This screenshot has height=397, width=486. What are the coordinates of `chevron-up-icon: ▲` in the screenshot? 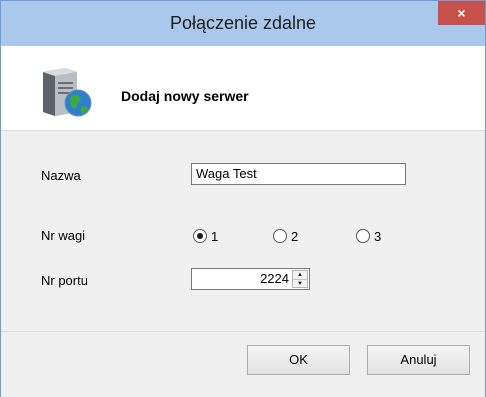 It's located at (300, 275).